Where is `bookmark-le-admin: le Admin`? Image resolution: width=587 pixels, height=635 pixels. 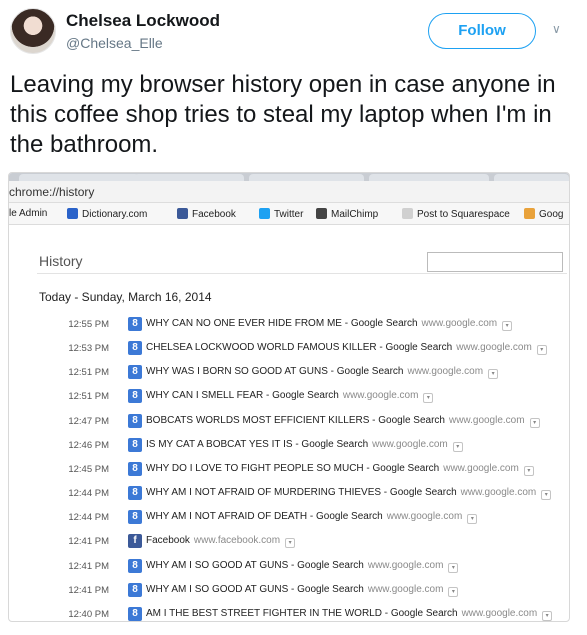 bookmark-le-admin: le Admin is located at coordinates (28, 213).